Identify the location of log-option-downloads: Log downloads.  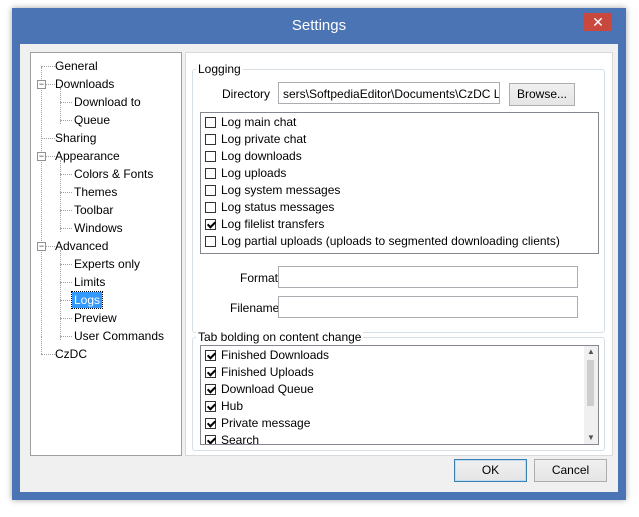
(253, 156).